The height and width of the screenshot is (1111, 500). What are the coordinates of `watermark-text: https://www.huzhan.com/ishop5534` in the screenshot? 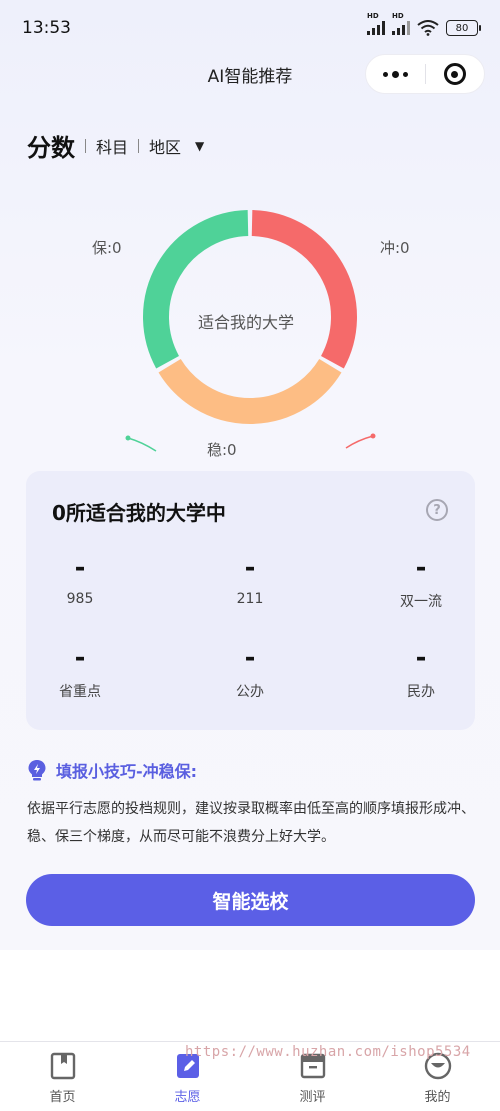 It's located at (328, 1052).